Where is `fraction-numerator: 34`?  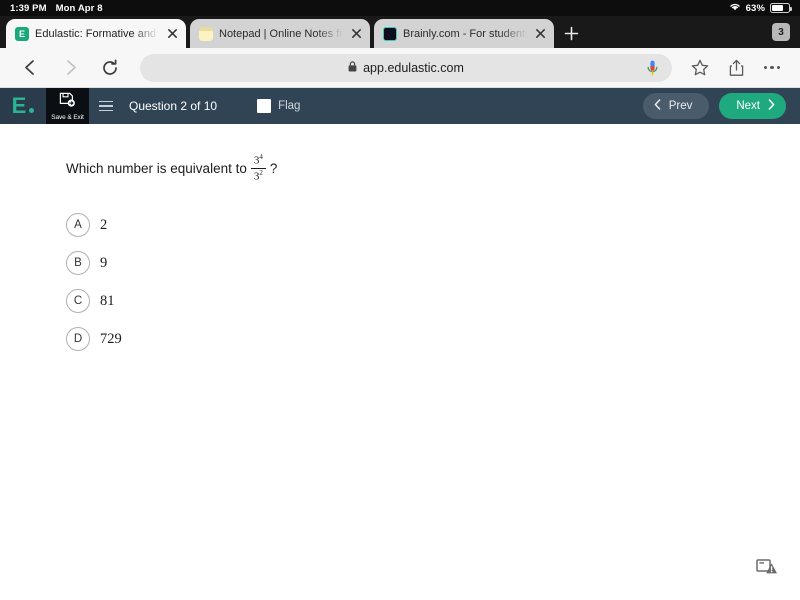
fraction-numerator: 34 is located at coordinates (258, 161).